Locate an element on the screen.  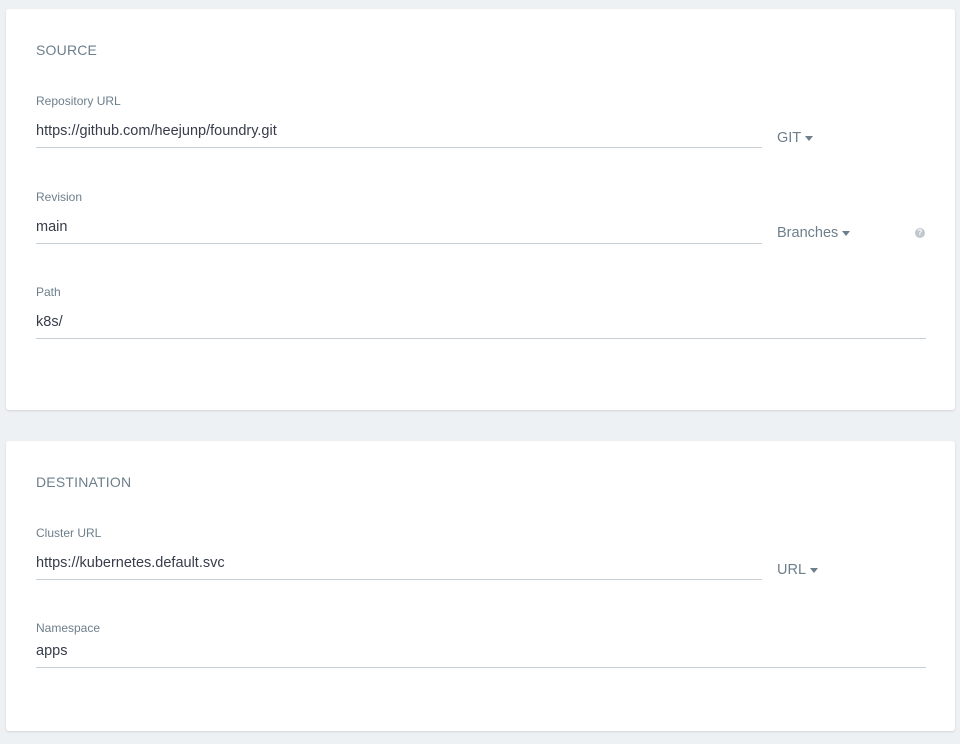
help-icon: ? is located at coordinates (920, 233).